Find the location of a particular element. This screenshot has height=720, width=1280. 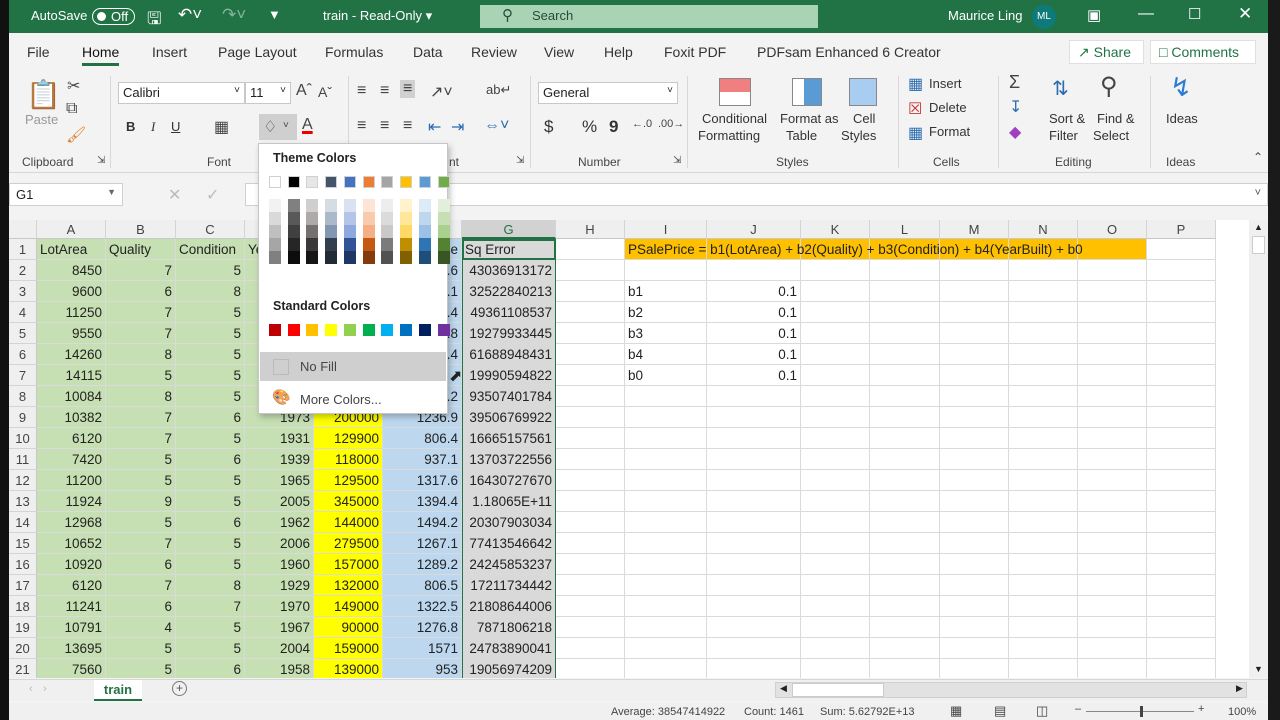

cell-c7: 5 is located at coordinates (210, 375).